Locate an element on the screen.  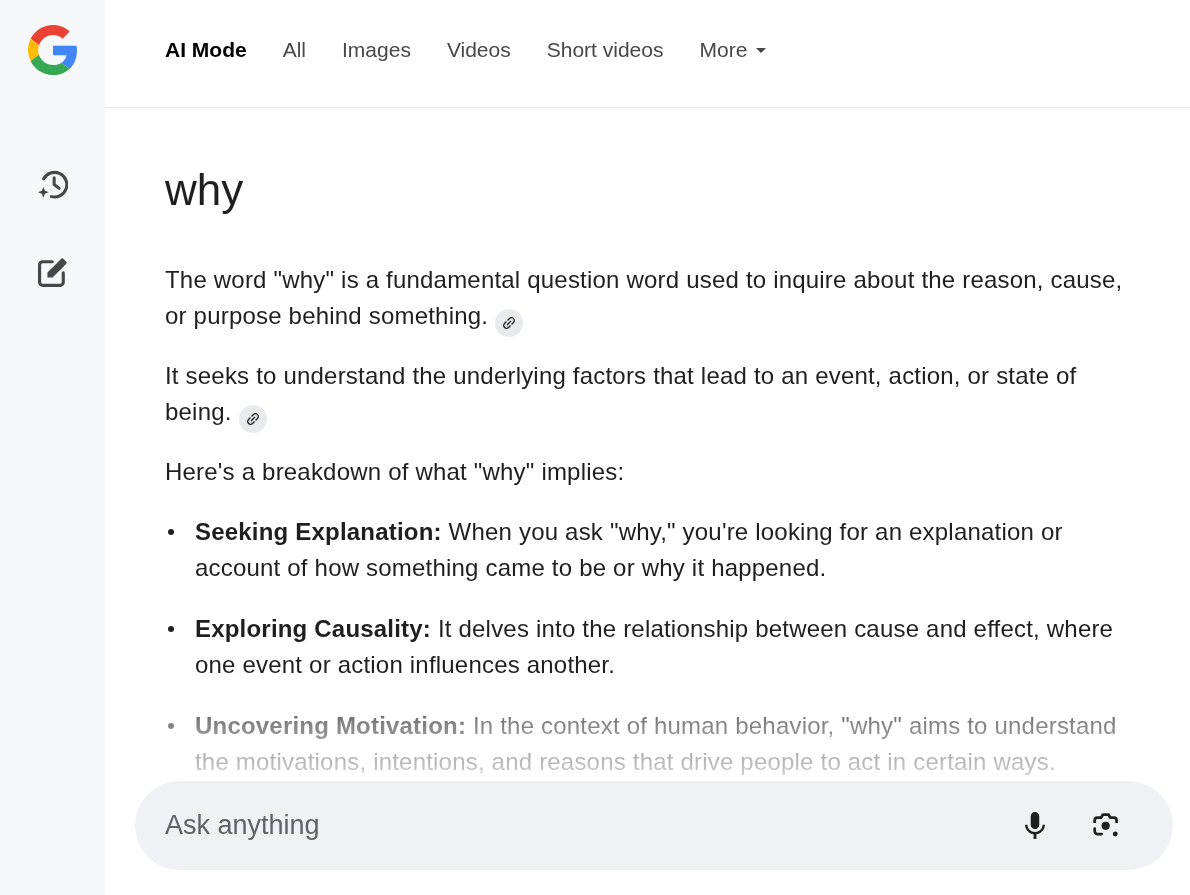
caret-icon is located at coordinates (761, 50).